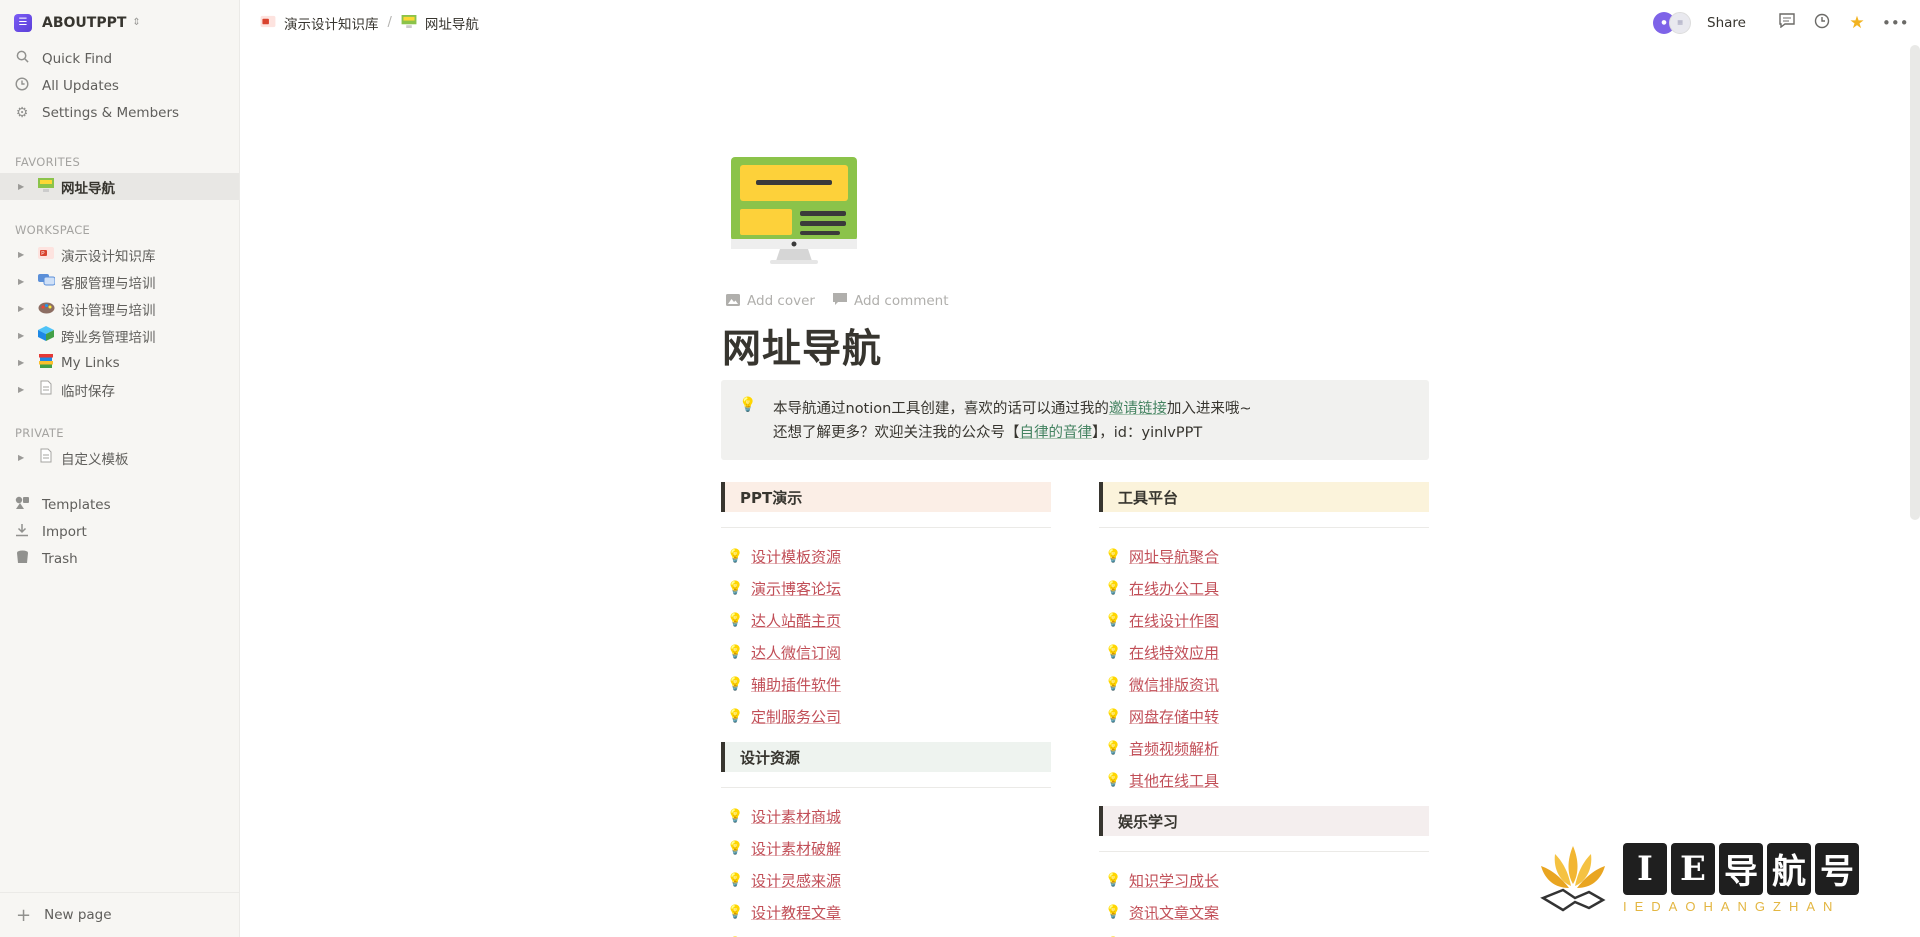 This screenshot has width=1920, height=937. Describe the element at coordinates (76, 504) in the screenshot. I see `templates-label: Templates` at that location.